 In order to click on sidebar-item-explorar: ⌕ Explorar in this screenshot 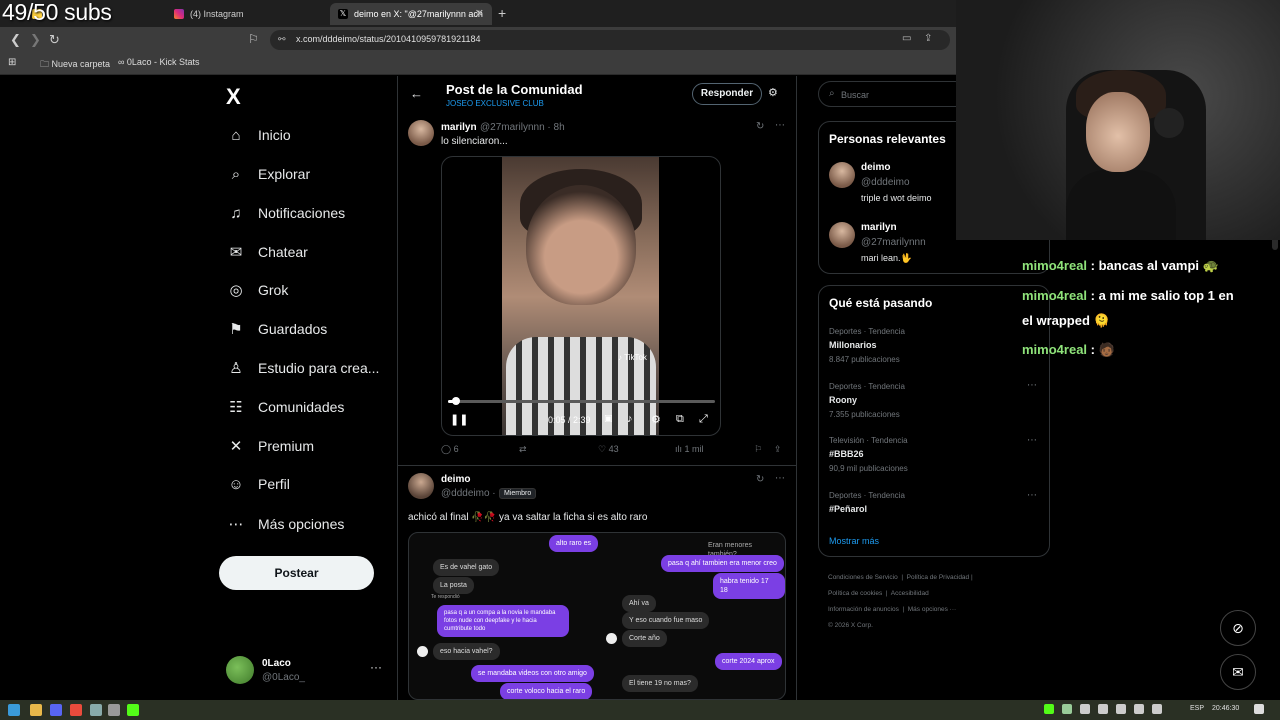, I will do `click(268, 174)`.